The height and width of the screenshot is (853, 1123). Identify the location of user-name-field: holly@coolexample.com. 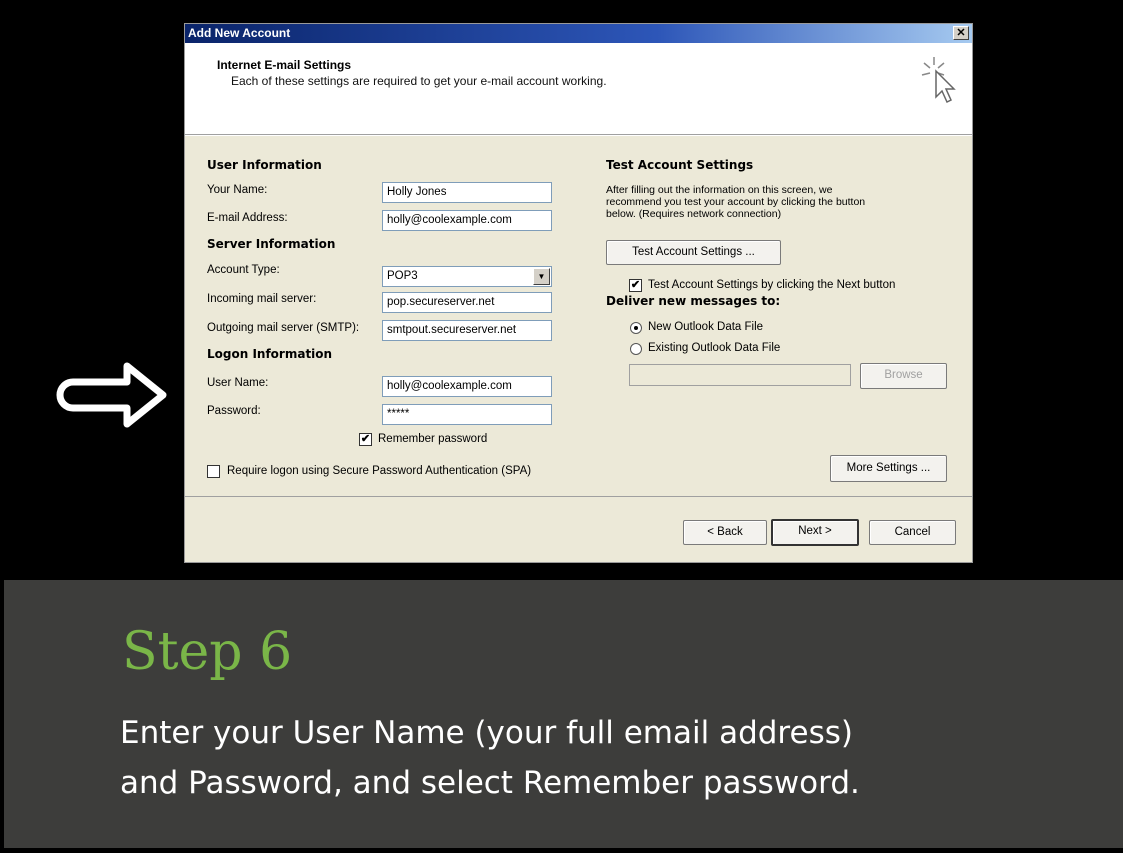
(467, 386).